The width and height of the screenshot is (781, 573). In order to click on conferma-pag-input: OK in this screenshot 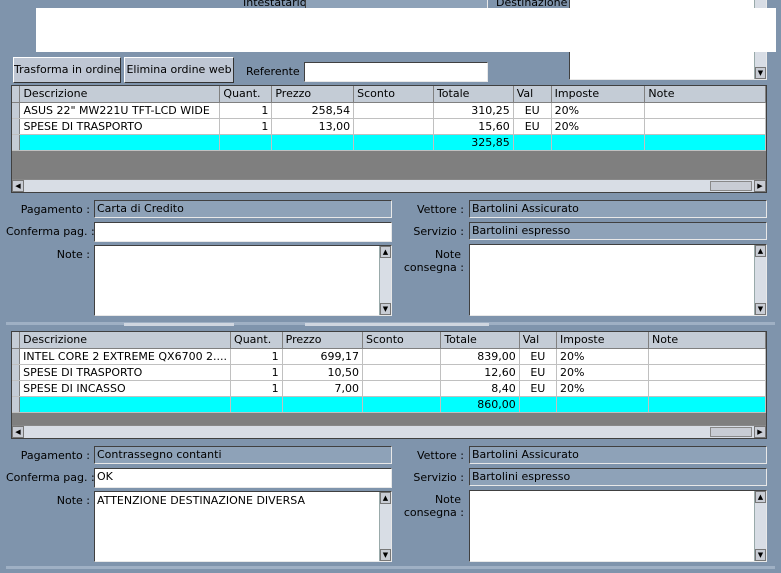, I will do `click(243, 478)`.